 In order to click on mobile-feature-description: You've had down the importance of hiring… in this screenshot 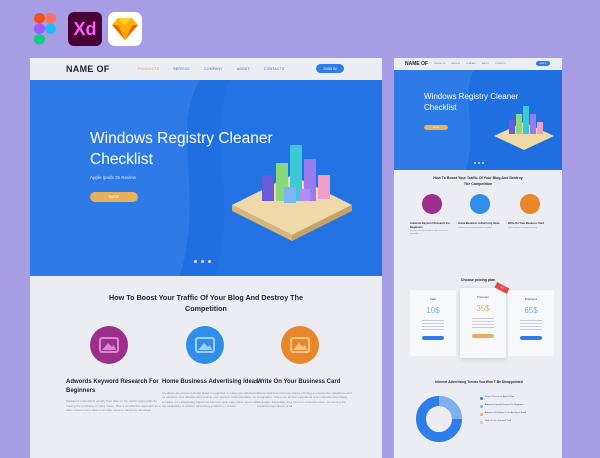, I will do `click(523, 228)`.